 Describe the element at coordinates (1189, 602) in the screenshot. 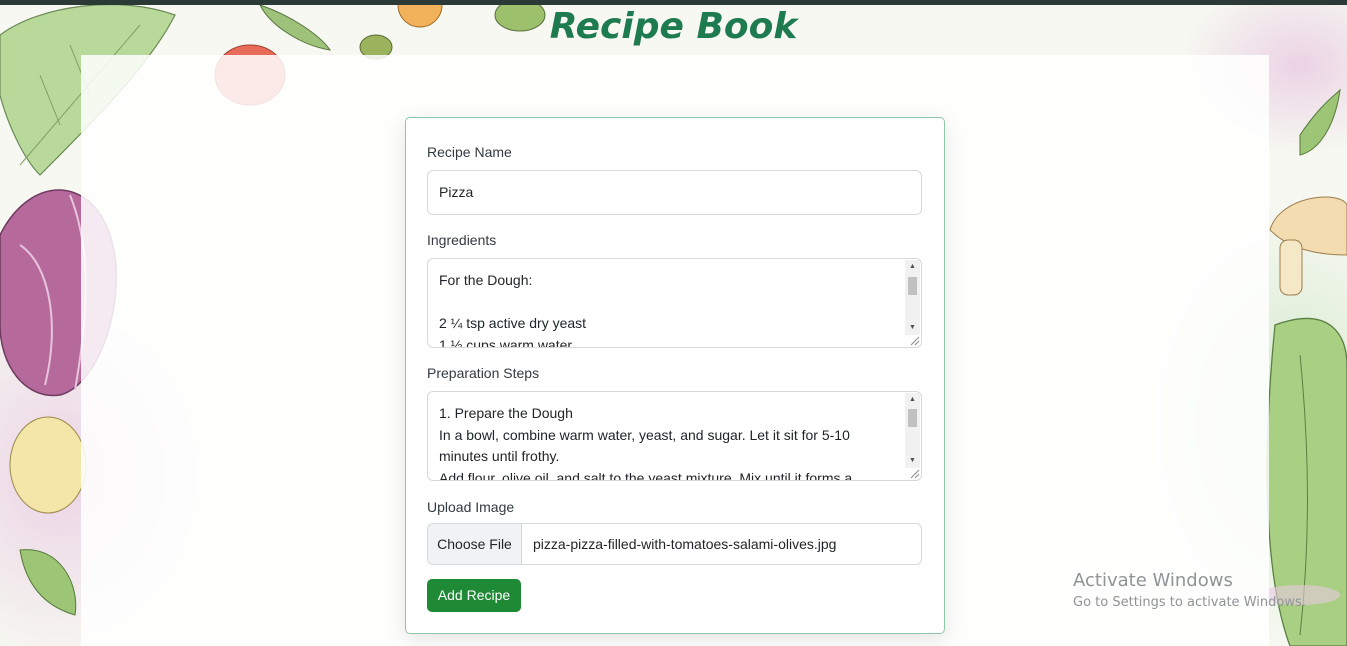

I see `watermark-subtitle: Go to Settings to activate Windows.` at that location.